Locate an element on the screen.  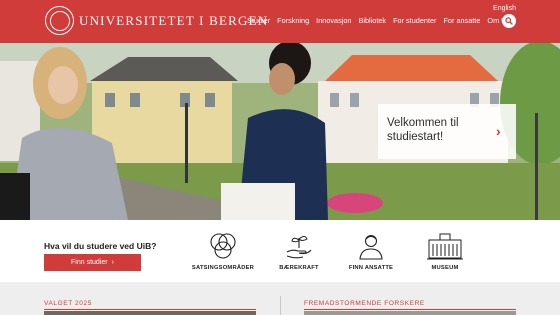
hand-plant-icon is located at coordinates (299, 247).